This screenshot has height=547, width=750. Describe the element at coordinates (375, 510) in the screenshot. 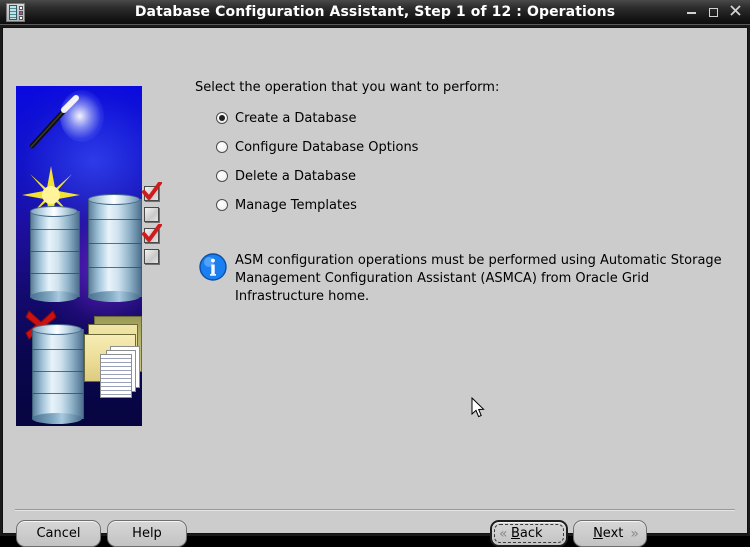

I see `footer-separator` at that location.